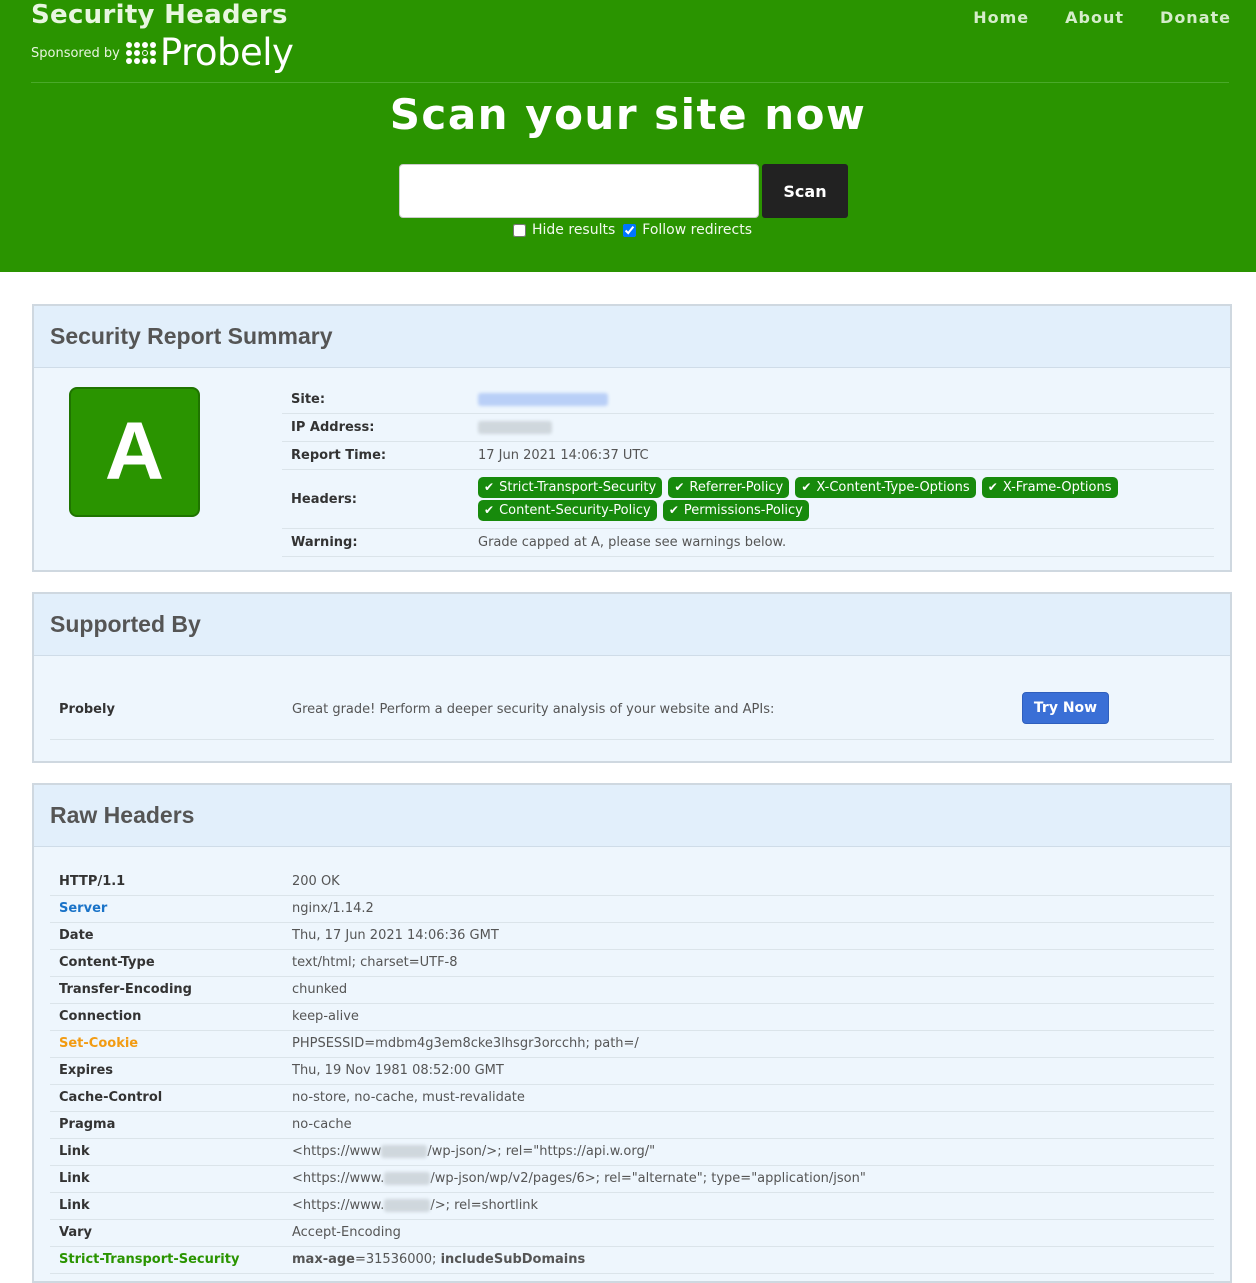  I want to click on header-key: Strict-Transport-Security, so click(166, 1260).